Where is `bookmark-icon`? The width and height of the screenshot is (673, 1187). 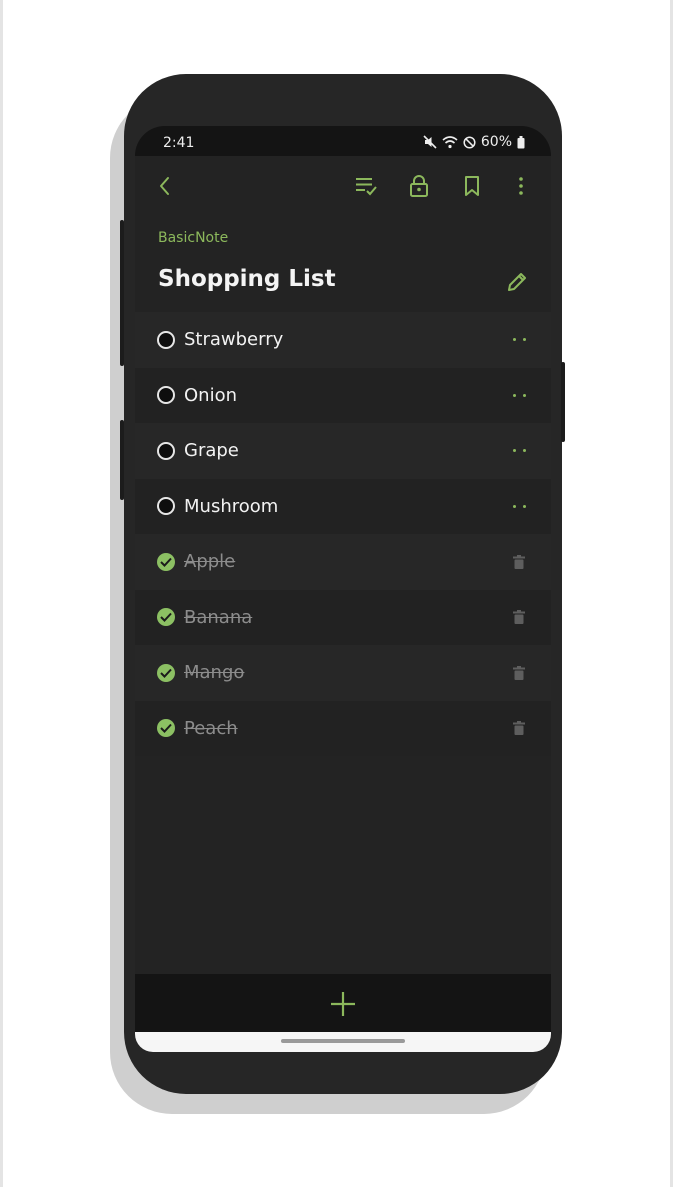
bookmark-icon is located at coordinates (472, 186).